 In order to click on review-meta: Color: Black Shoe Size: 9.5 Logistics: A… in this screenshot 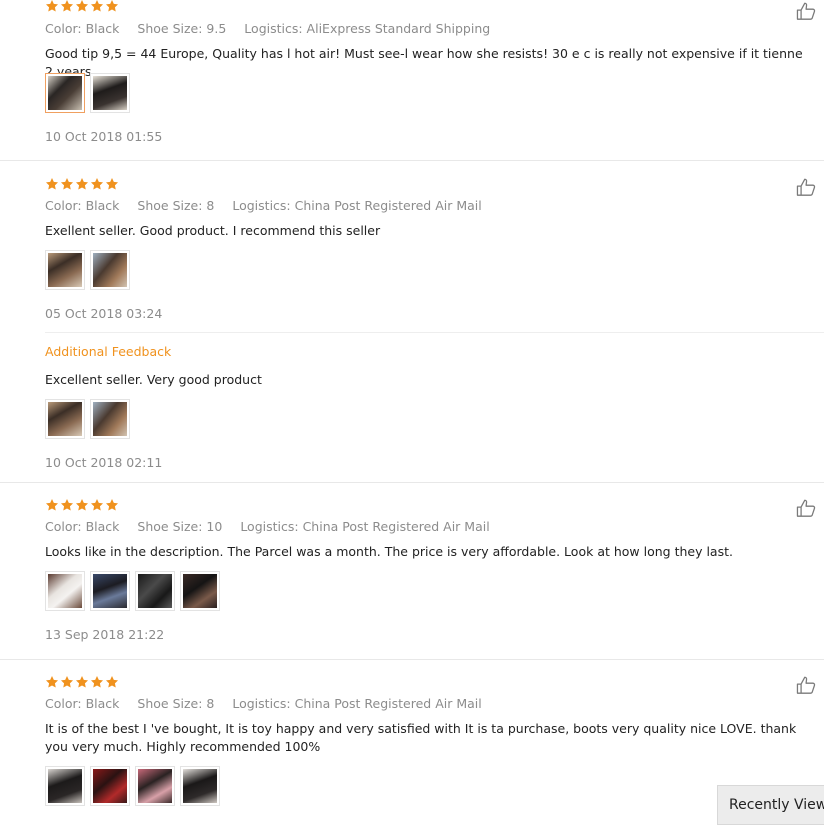, I will do `click(274, 28)`.